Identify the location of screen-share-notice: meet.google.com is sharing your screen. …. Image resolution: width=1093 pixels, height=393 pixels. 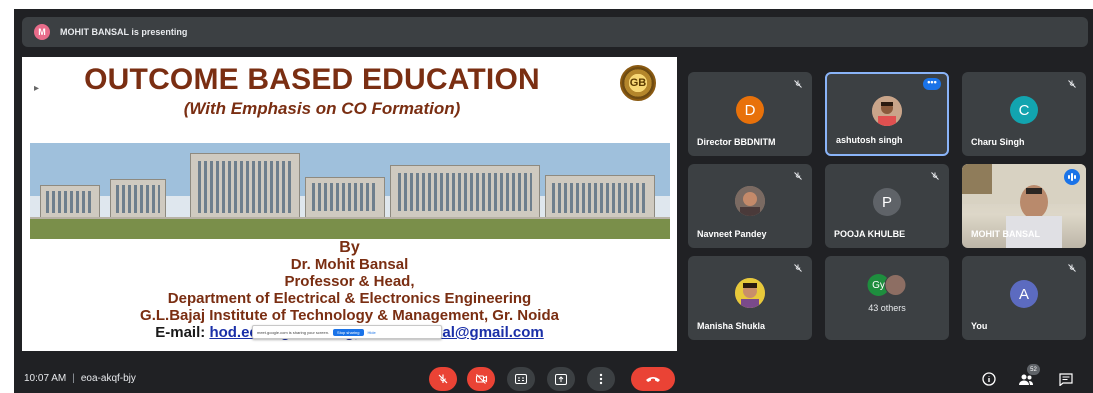
(347, 332).